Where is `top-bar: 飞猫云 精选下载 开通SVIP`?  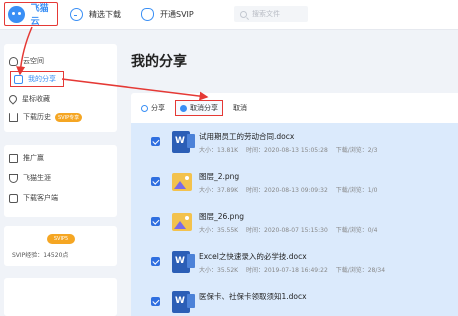
top-bar: 飞猫云 精选下载 开通SVIP is located at coordinates (229, 15).